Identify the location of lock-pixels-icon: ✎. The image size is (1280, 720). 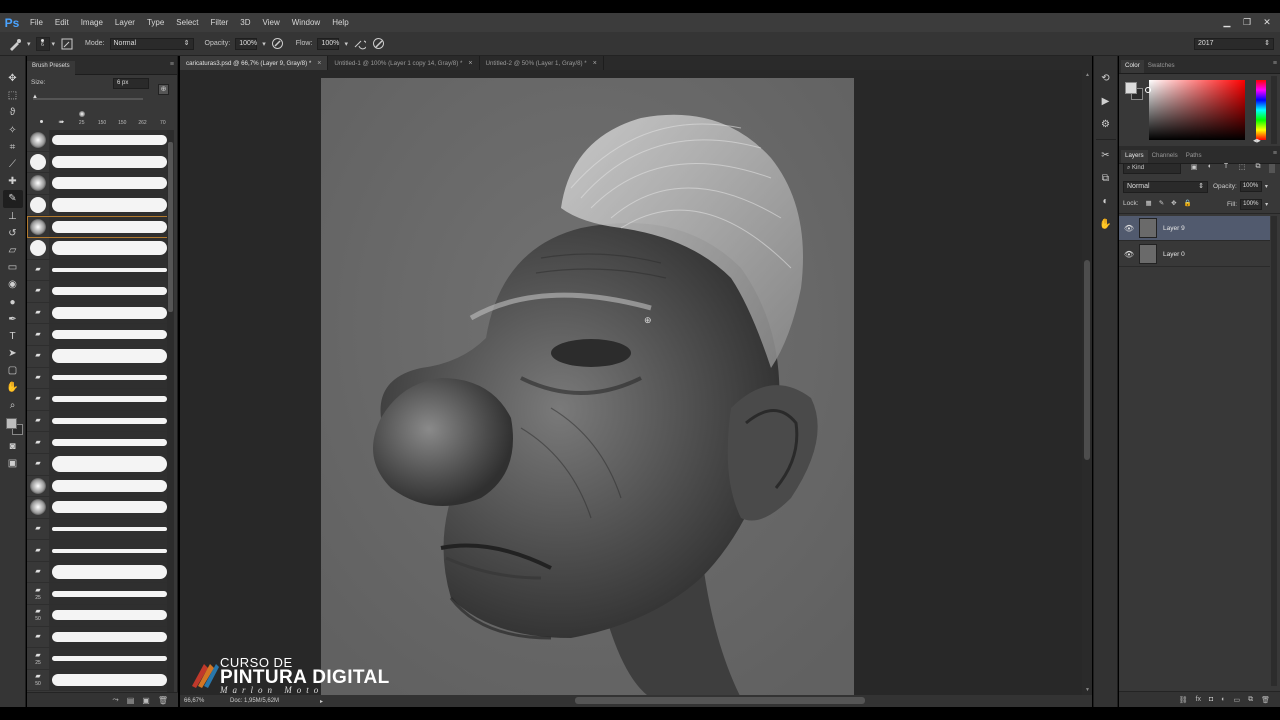
(1161, 203).